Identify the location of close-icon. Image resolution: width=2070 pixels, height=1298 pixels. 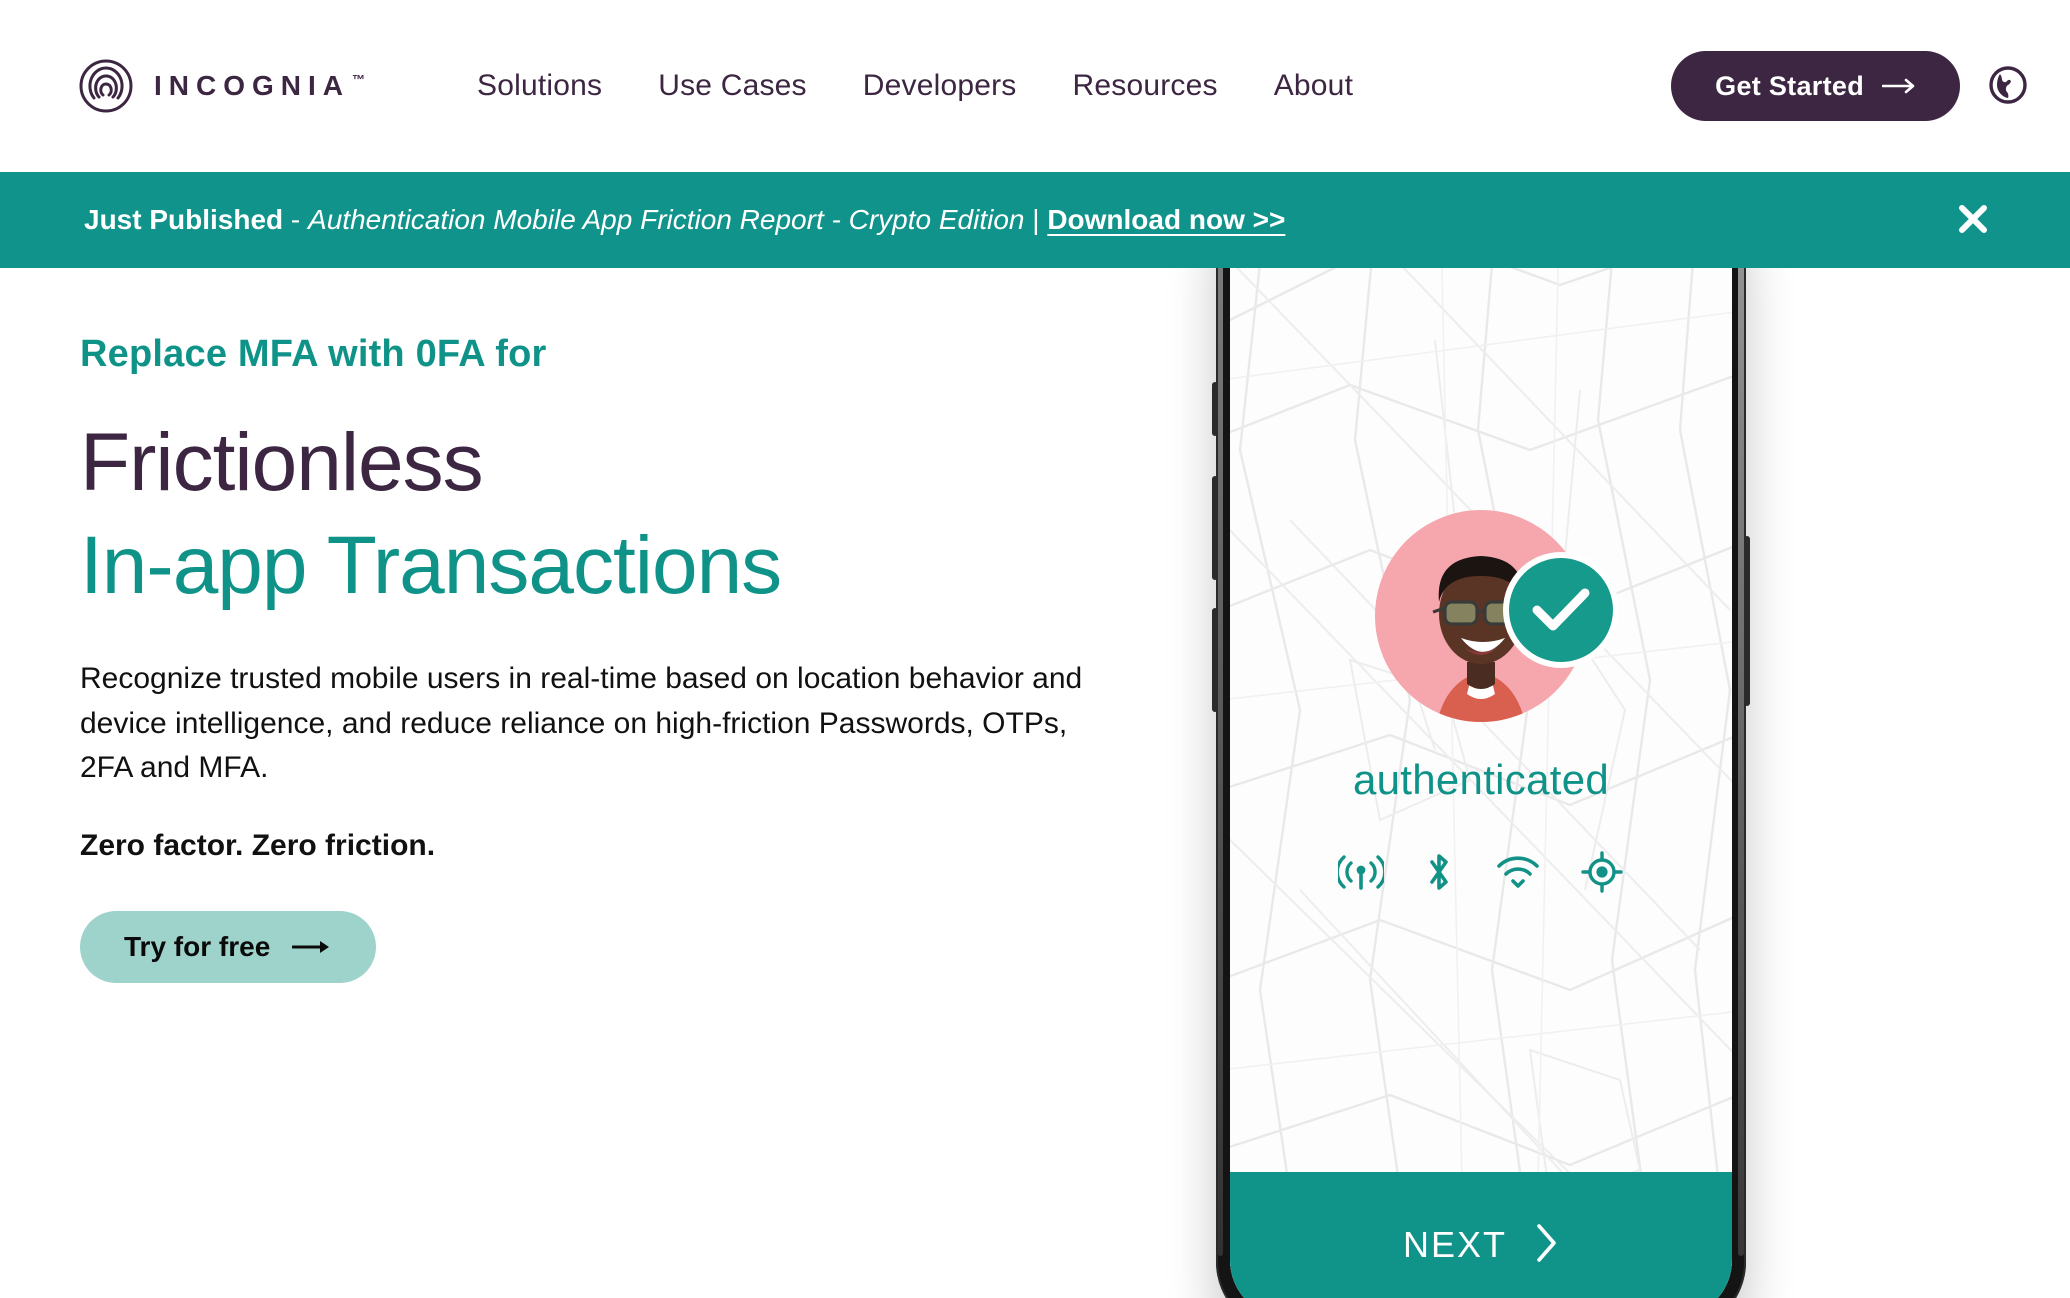
(1973, 220).